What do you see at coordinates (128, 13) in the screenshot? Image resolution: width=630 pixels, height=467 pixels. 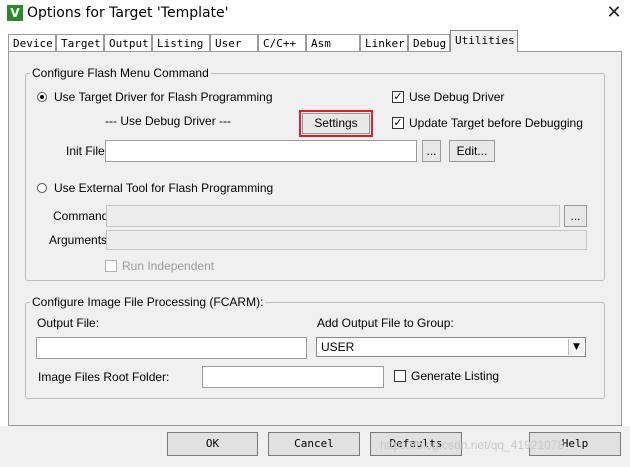 I see `window-title: Options for Target 'Template'` at bounding box center [128, 13].